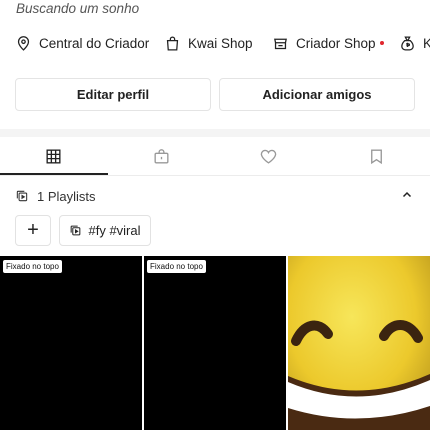 Image resolution: width=430 pixels, height=430 pixels. I want to click on shortcut-label: Kwai Shop, so click(220, 43).